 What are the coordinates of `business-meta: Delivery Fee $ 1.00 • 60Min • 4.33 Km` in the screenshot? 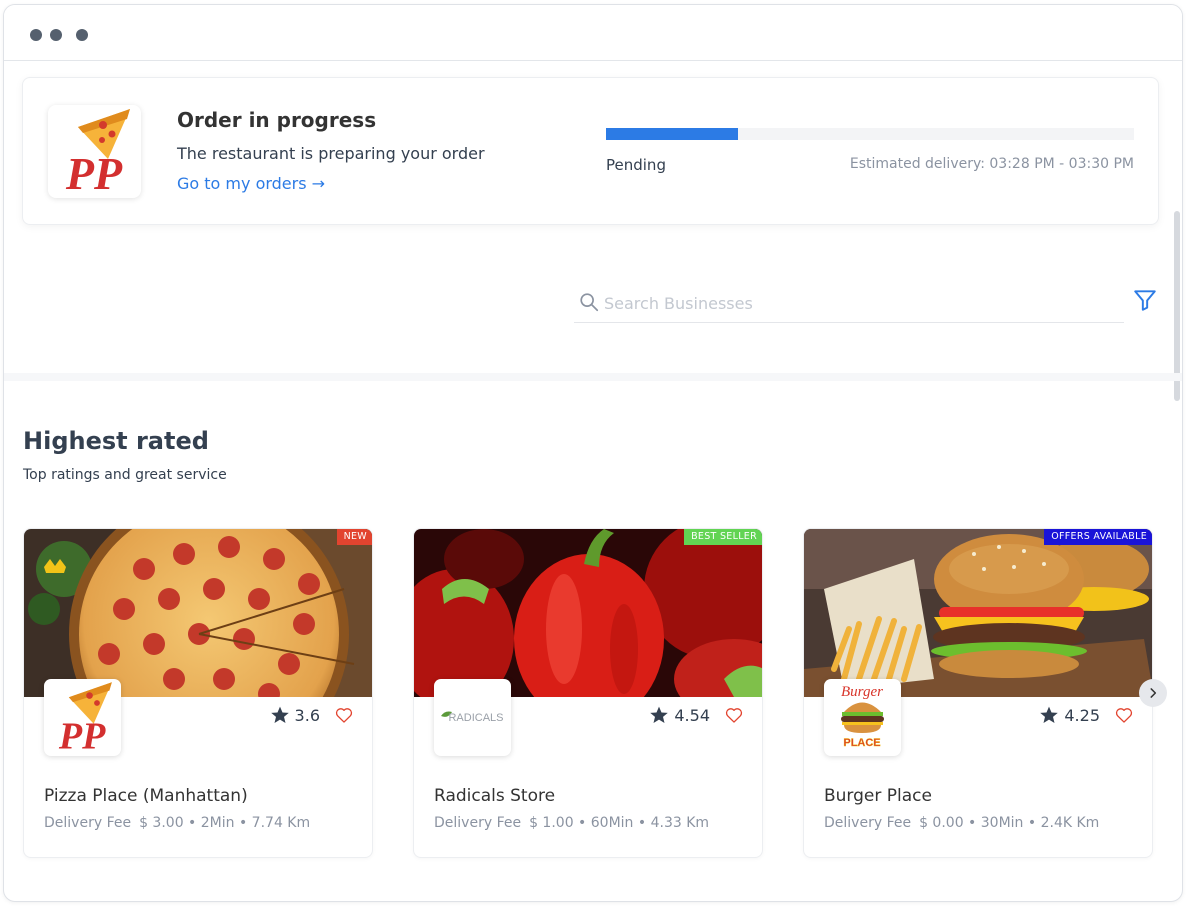 It's located at (571, 823).